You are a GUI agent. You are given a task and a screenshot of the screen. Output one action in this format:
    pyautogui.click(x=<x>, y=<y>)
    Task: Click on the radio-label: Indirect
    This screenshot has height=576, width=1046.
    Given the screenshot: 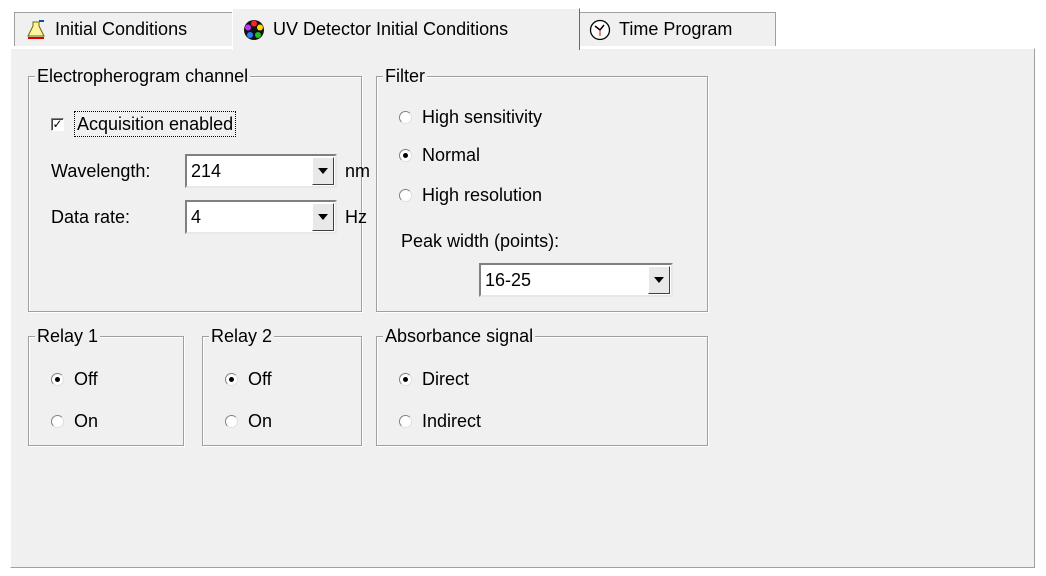 What is the action you would take?
    pyautogui.click(x=452, y=421)
    